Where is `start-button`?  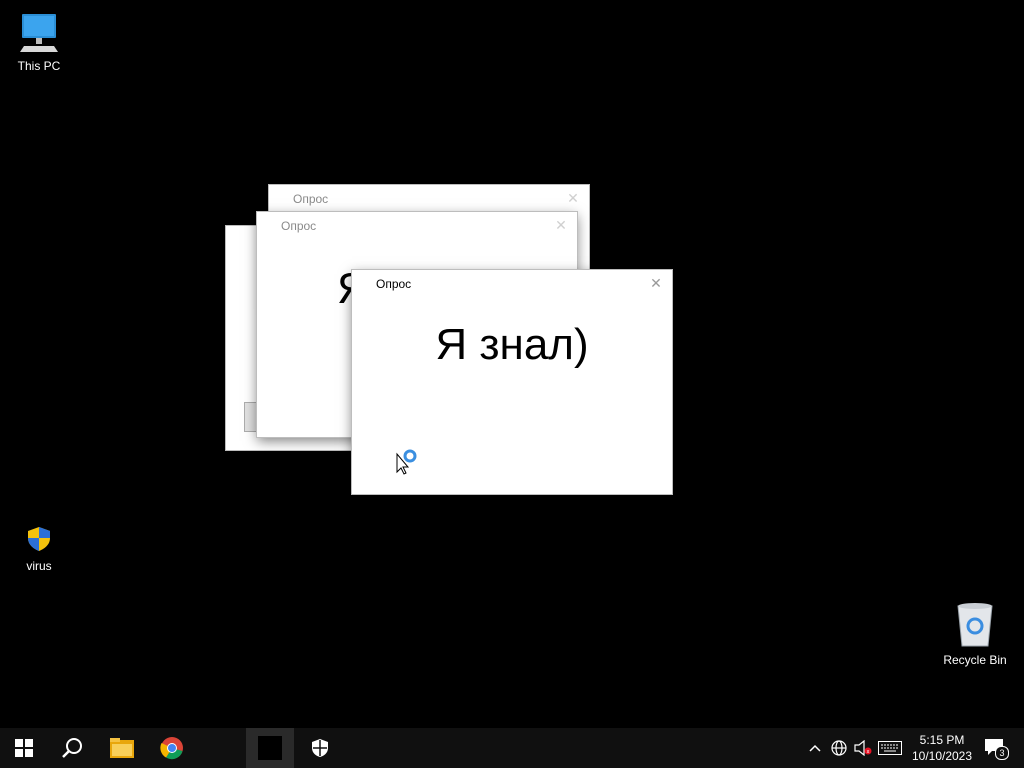 start-button is located at coordinates (24, 748).